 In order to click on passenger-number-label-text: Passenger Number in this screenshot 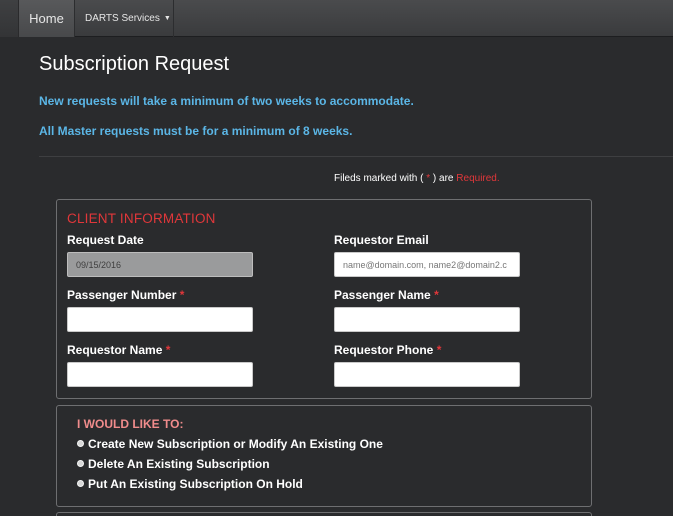, I will do `click(122, 295)`.